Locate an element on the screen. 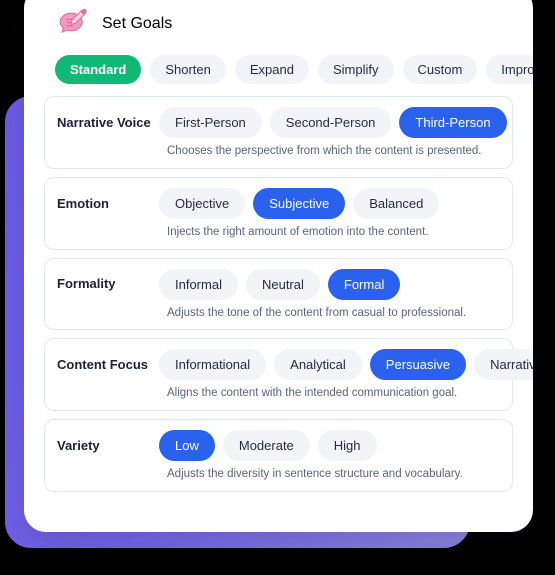  mode-tab-expand: Expand is located at coordinates (271, 69).